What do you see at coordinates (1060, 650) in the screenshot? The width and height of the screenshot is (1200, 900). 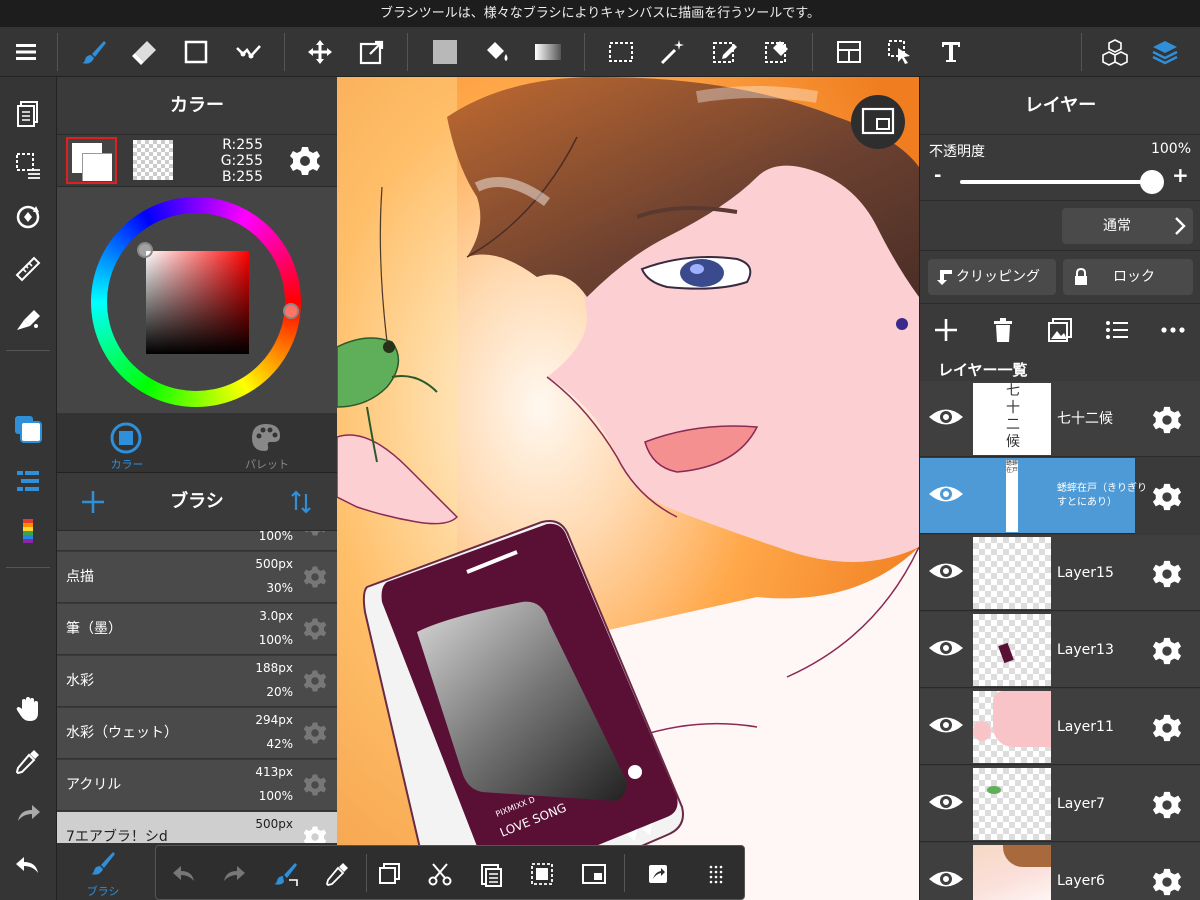 I see `layer-row: Layer13` at bounding box center [1060, 650].